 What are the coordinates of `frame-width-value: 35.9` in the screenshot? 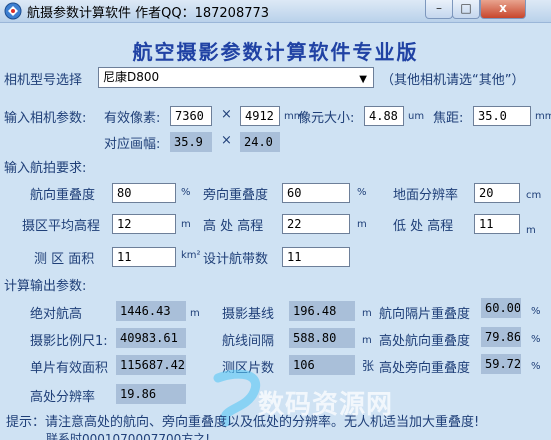 It's located at (191, 142).